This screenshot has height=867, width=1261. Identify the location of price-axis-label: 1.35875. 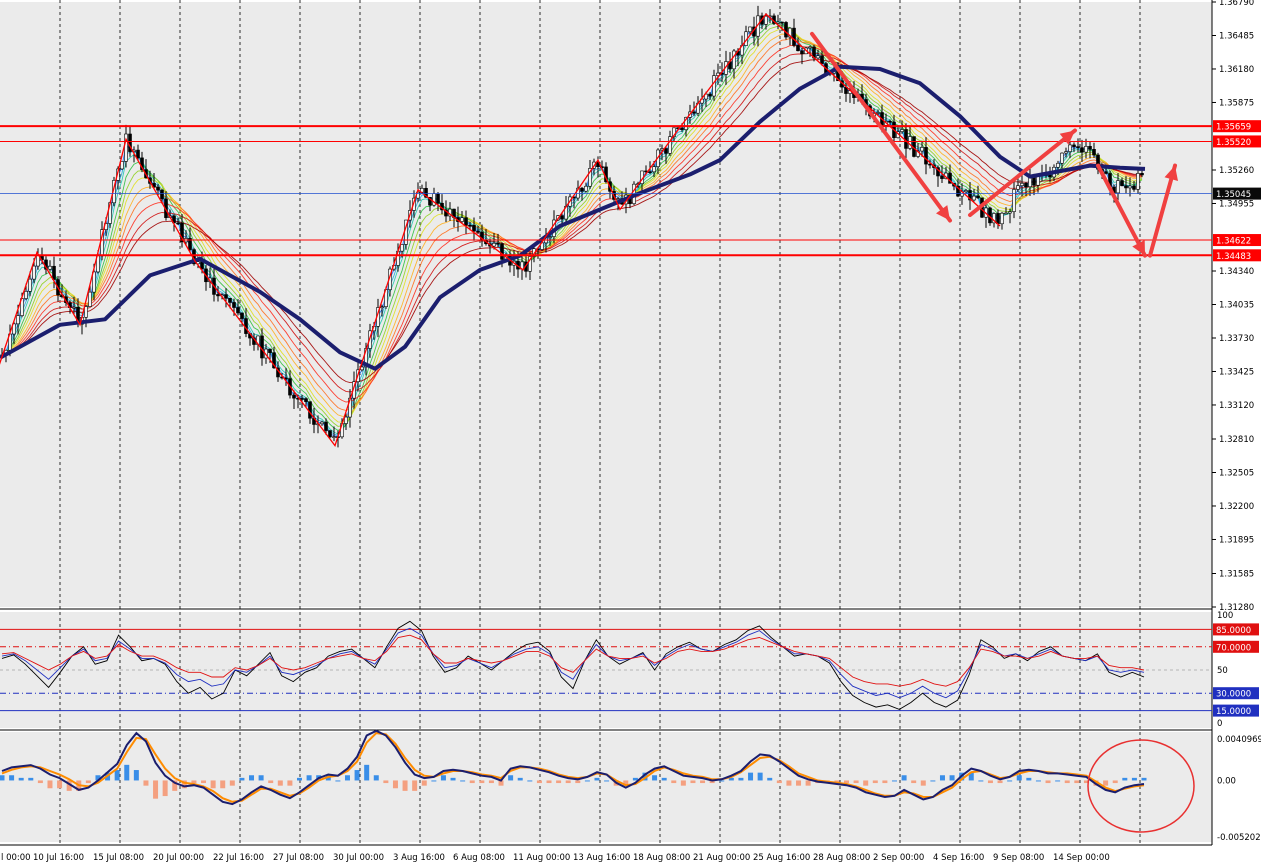
(1236, 103).